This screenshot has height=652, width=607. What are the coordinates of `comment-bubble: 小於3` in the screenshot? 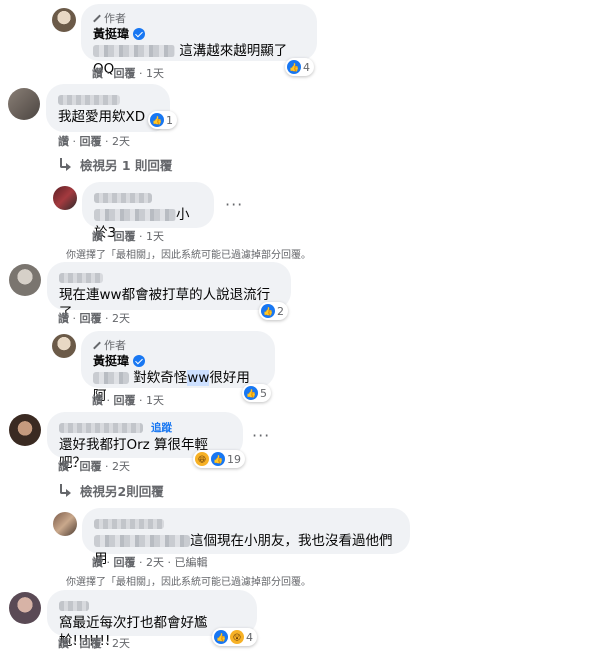 It's located at (148, 211).